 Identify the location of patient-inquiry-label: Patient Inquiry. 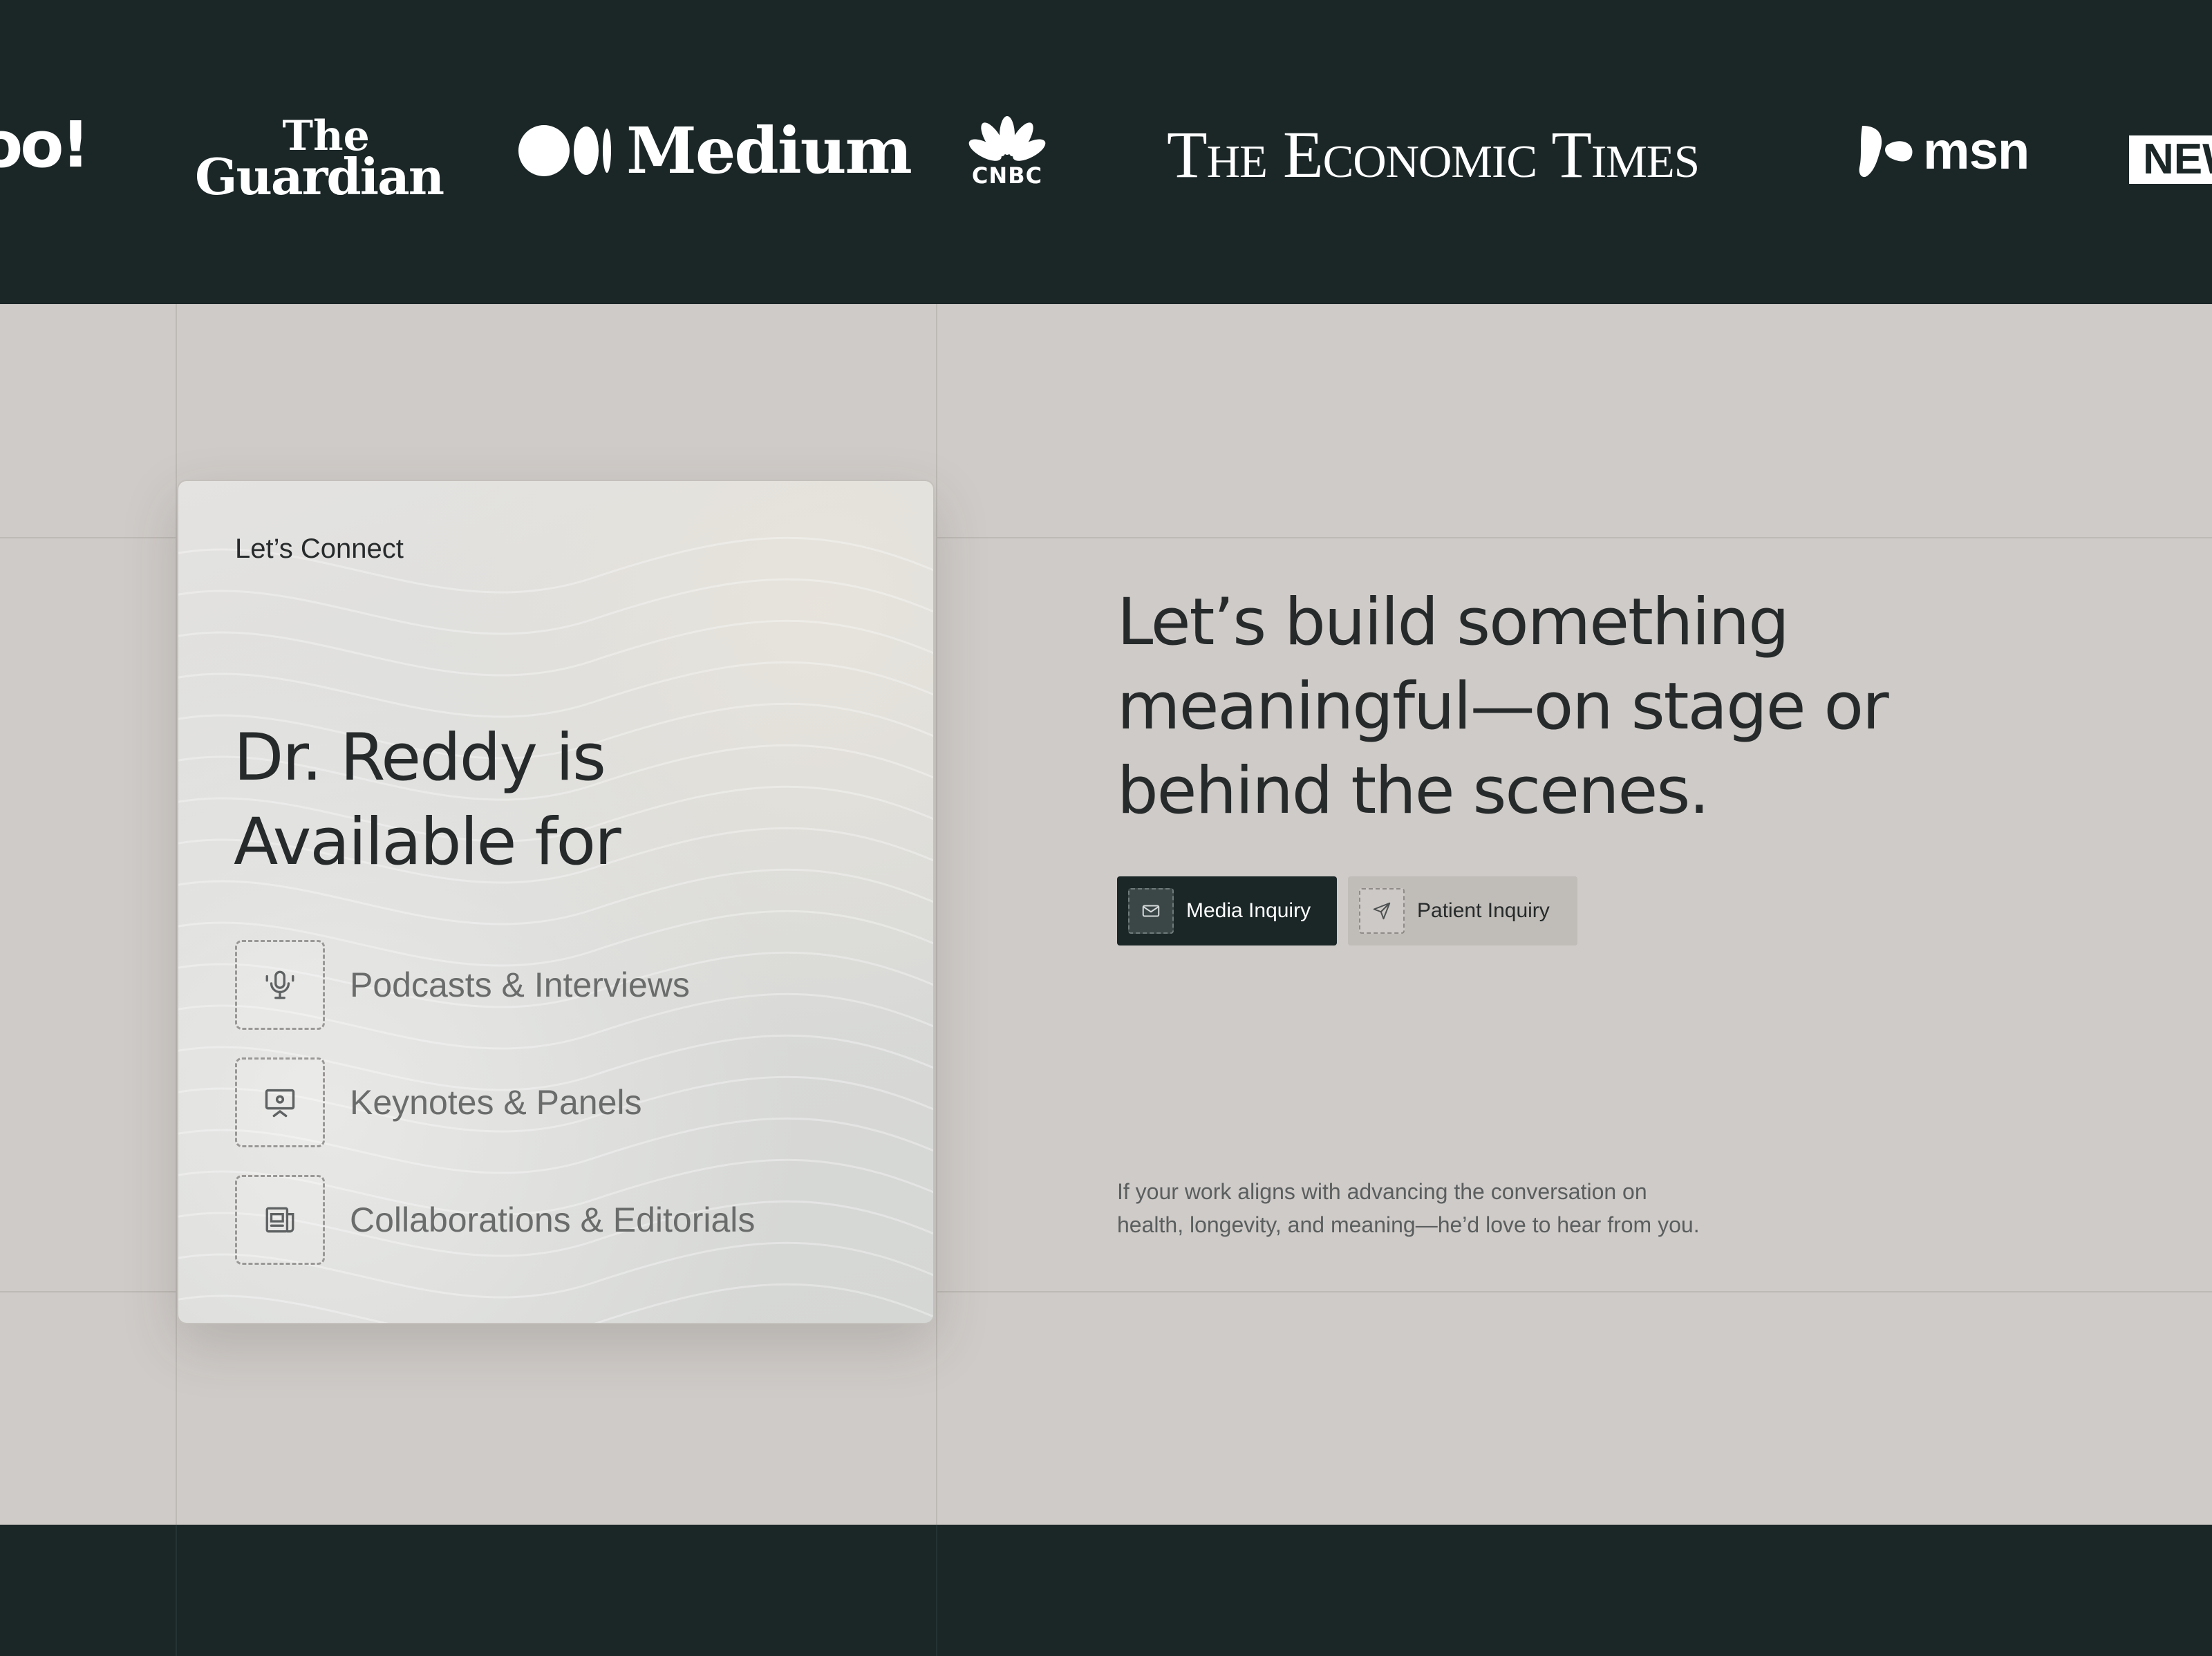
(1483, 910).